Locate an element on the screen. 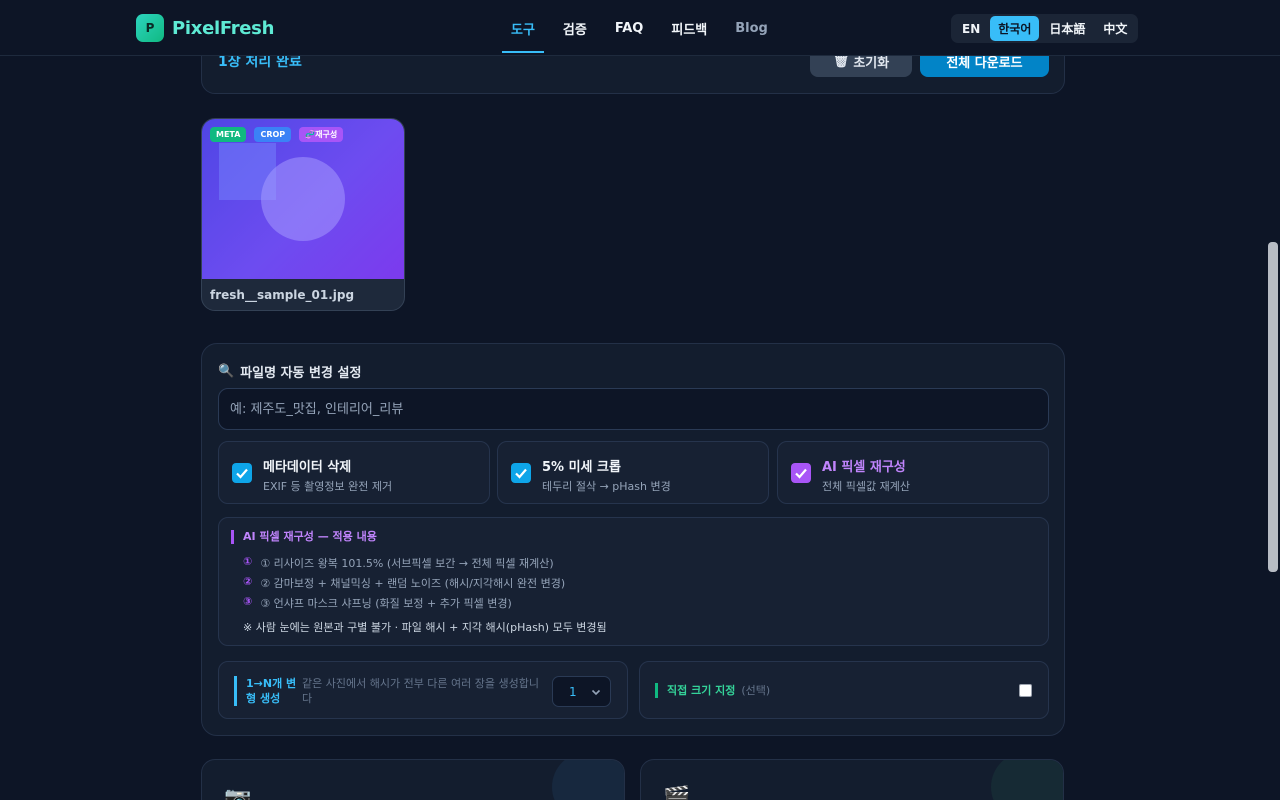  nav-blog: Blog is located at coordinates (751, 28).